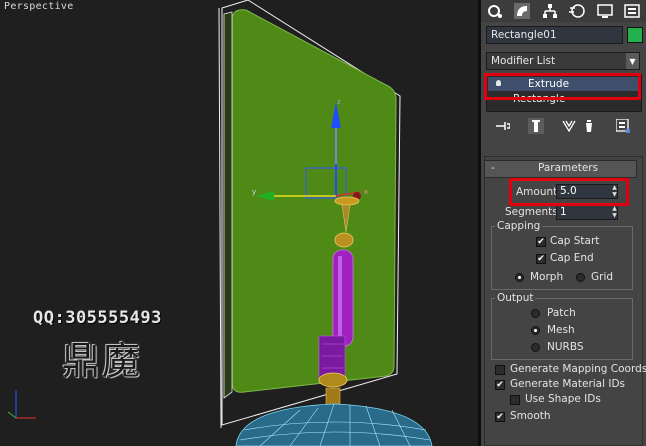  I want to click on utilities-tab-icon, so click(632, 11).